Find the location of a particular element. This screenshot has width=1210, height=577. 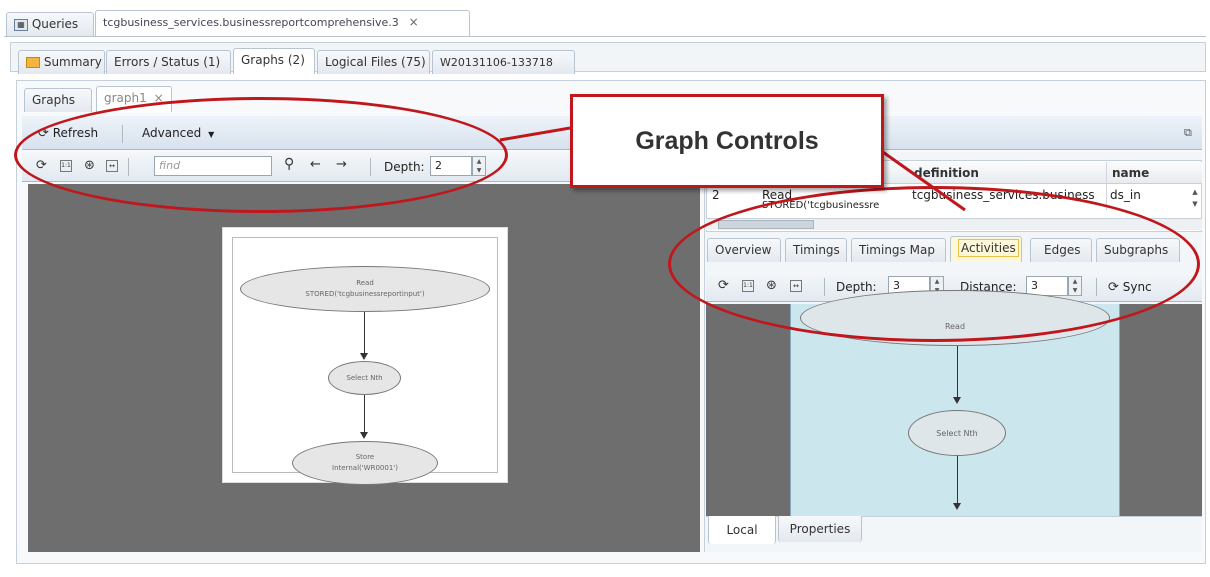

callout-connector is located at coordinates (732, 169).